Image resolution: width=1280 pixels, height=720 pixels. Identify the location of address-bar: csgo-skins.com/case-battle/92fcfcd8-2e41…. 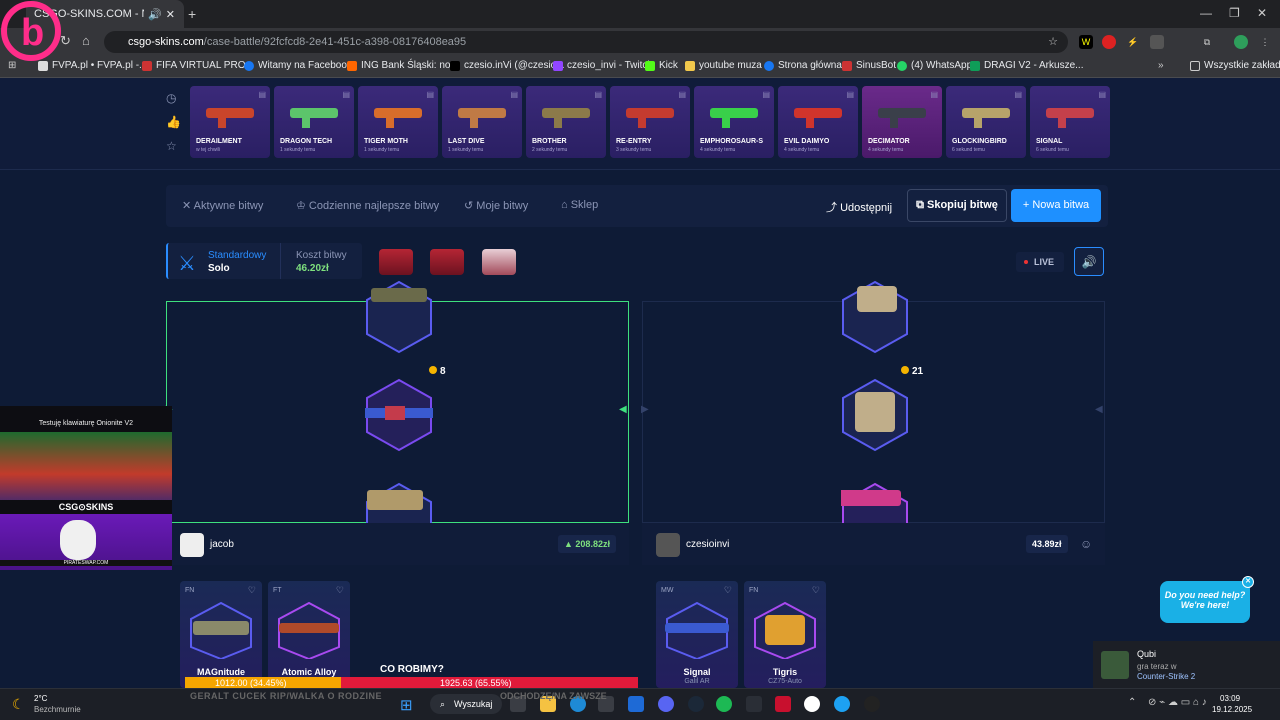
(586, 42).